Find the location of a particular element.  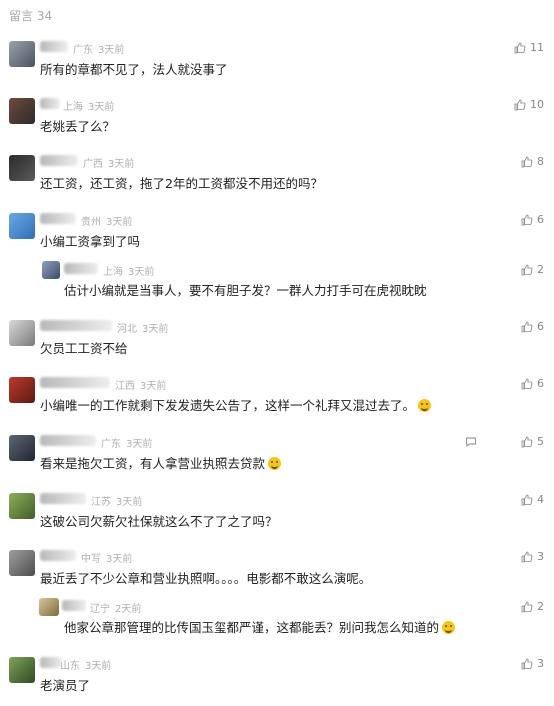

comment-text-body: 看来是拖欠工资，有人拿营业执照去贷款 is located at coordinates (153, 463).